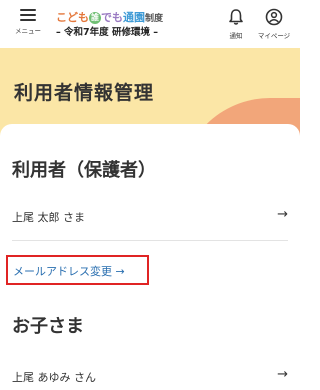 The height and width of the screenshot is (390, 320). Describe the element at coordinates (274, 17) in the screenshot. I see `user-icon` at that location.